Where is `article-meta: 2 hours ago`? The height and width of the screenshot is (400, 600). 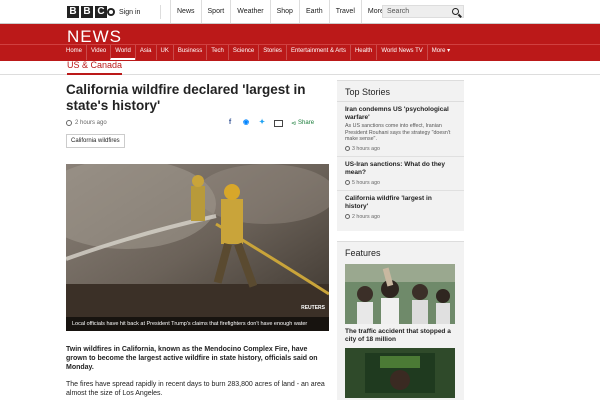 article-meta: 2 hours ago is located at coordinates (86, 123).